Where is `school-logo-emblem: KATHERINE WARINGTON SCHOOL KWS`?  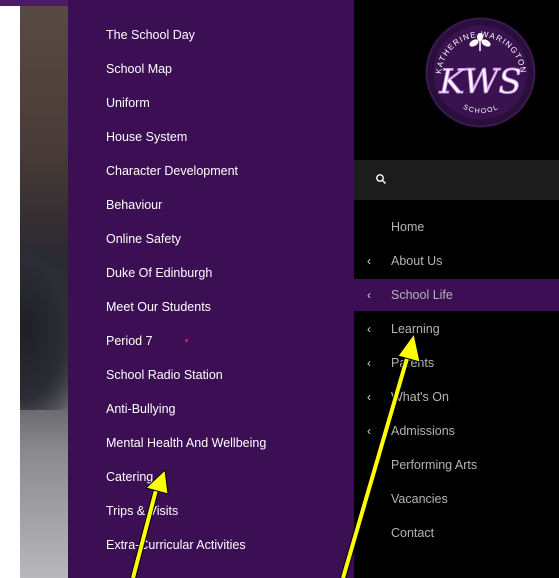 school-logo-emblem: KATHERINE WARINGTON SCHOOL KWS is located at coordinates (480, 72).